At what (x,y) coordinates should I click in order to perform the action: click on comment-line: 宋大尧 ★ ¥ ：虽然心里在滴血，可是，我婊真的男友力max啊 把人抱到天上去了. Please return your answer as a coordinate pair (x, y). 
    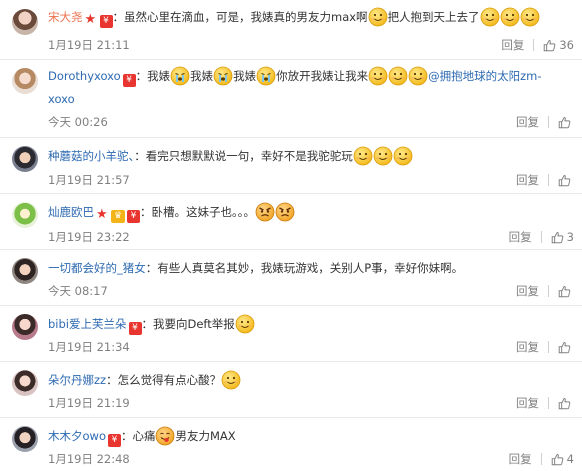
    Looking at the image, I should click on (310, 17).